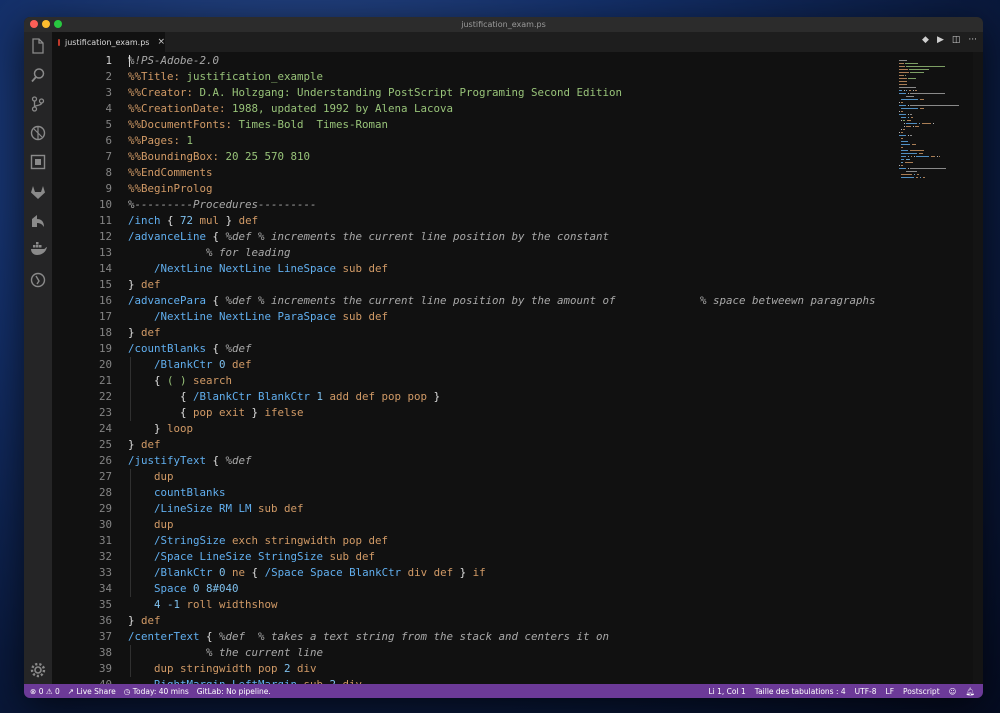  Describe the element at coordinates (38, 104) in the screenshot. I see `source-control-icon` at that location.